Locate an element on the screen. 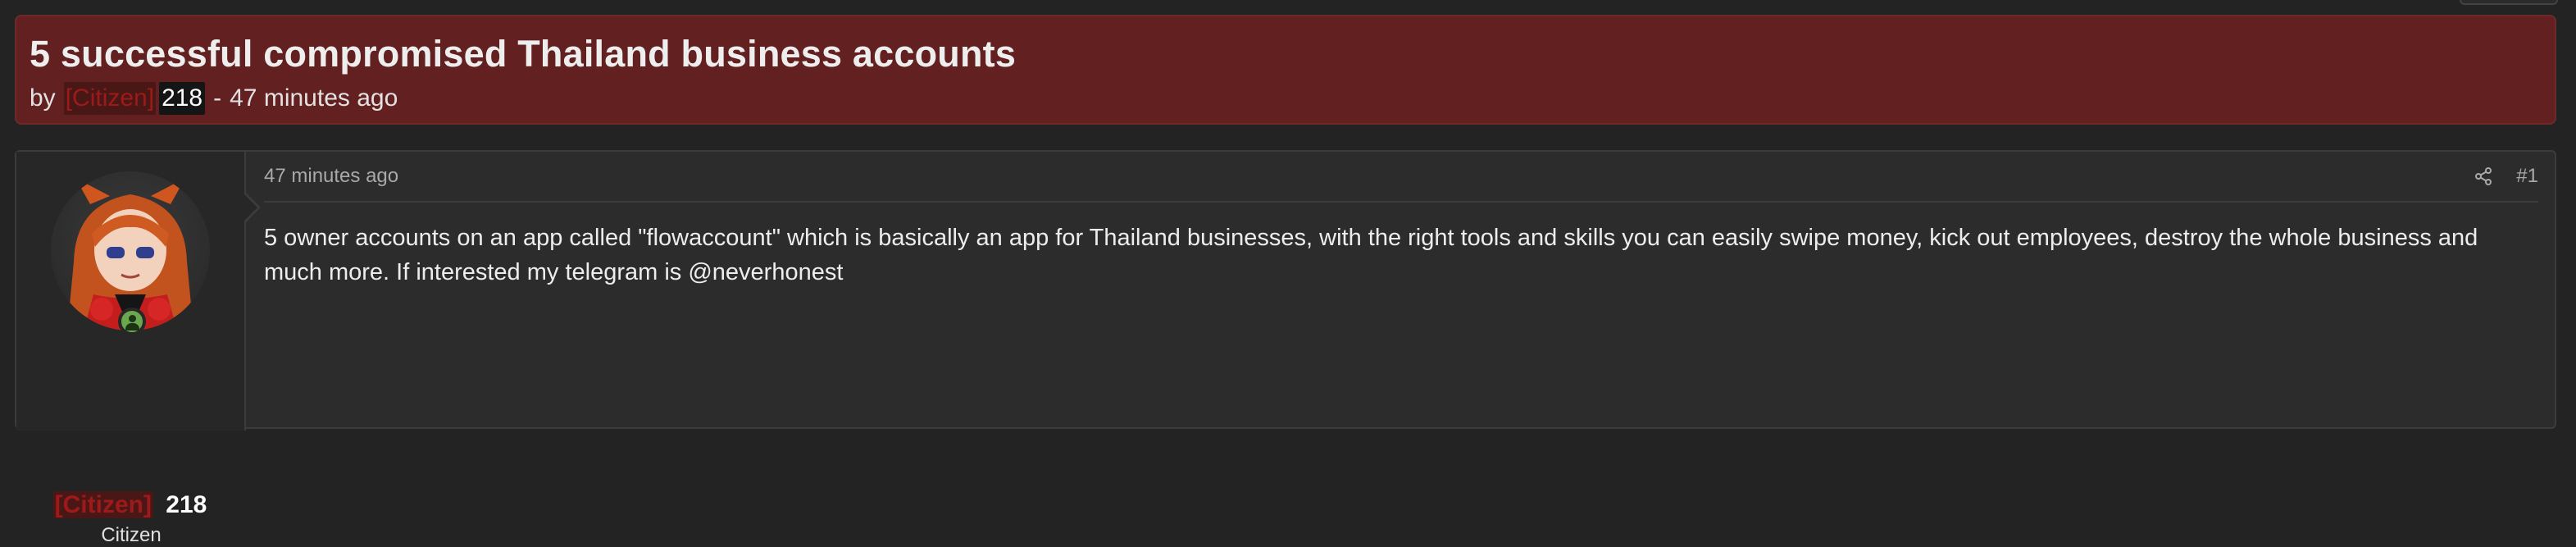 The width and height of the screenshot is (2576, 547). post-attribution: 47 minutes ago #1 is located at coordinates (1401, 177).